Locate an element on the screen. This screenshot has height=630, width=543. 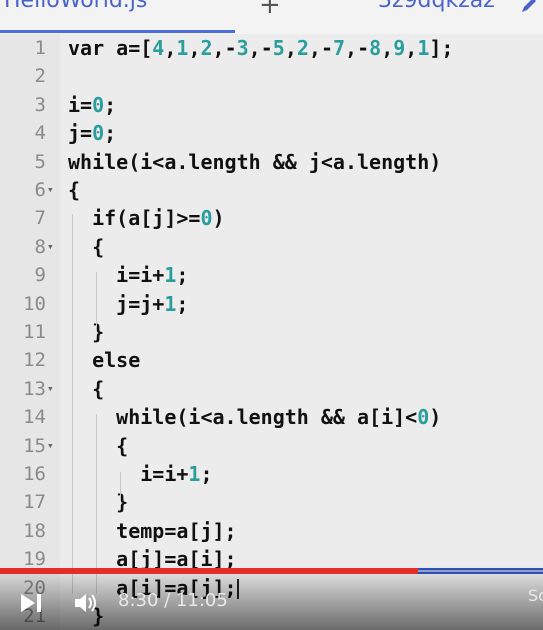
code-token: while(i<a.length && a[i]< is located at coordinates (243, 417).